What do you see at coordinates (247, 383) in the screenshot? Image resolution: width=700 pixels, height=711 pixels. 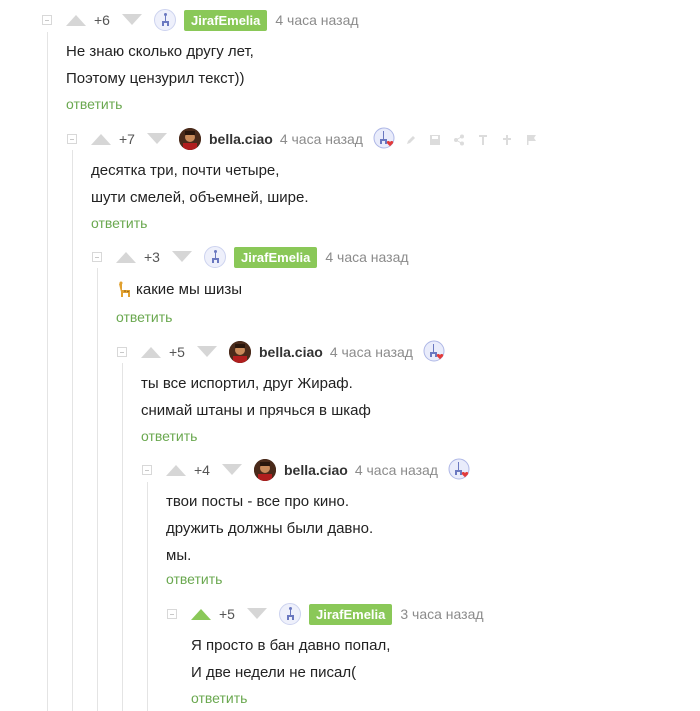 I see `comment-line: ты все испортил, друг Жираф.` at bounding box center [247, 383].